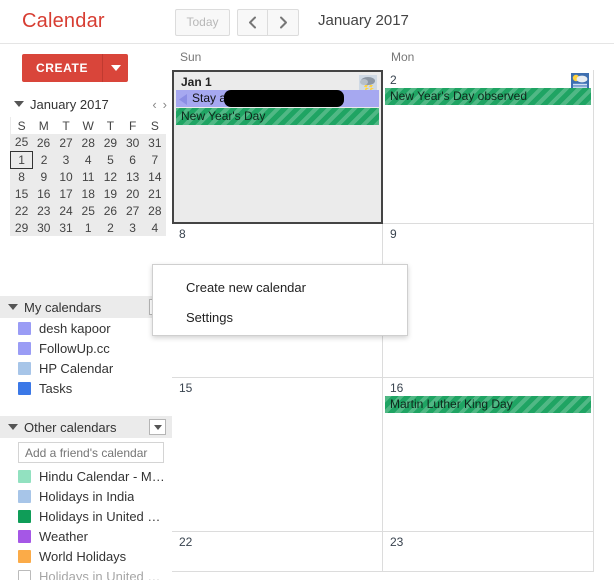  Describe the element at coordinates (110, 159) in the screenshot. I see `mini-day-cell: 5` at that location.